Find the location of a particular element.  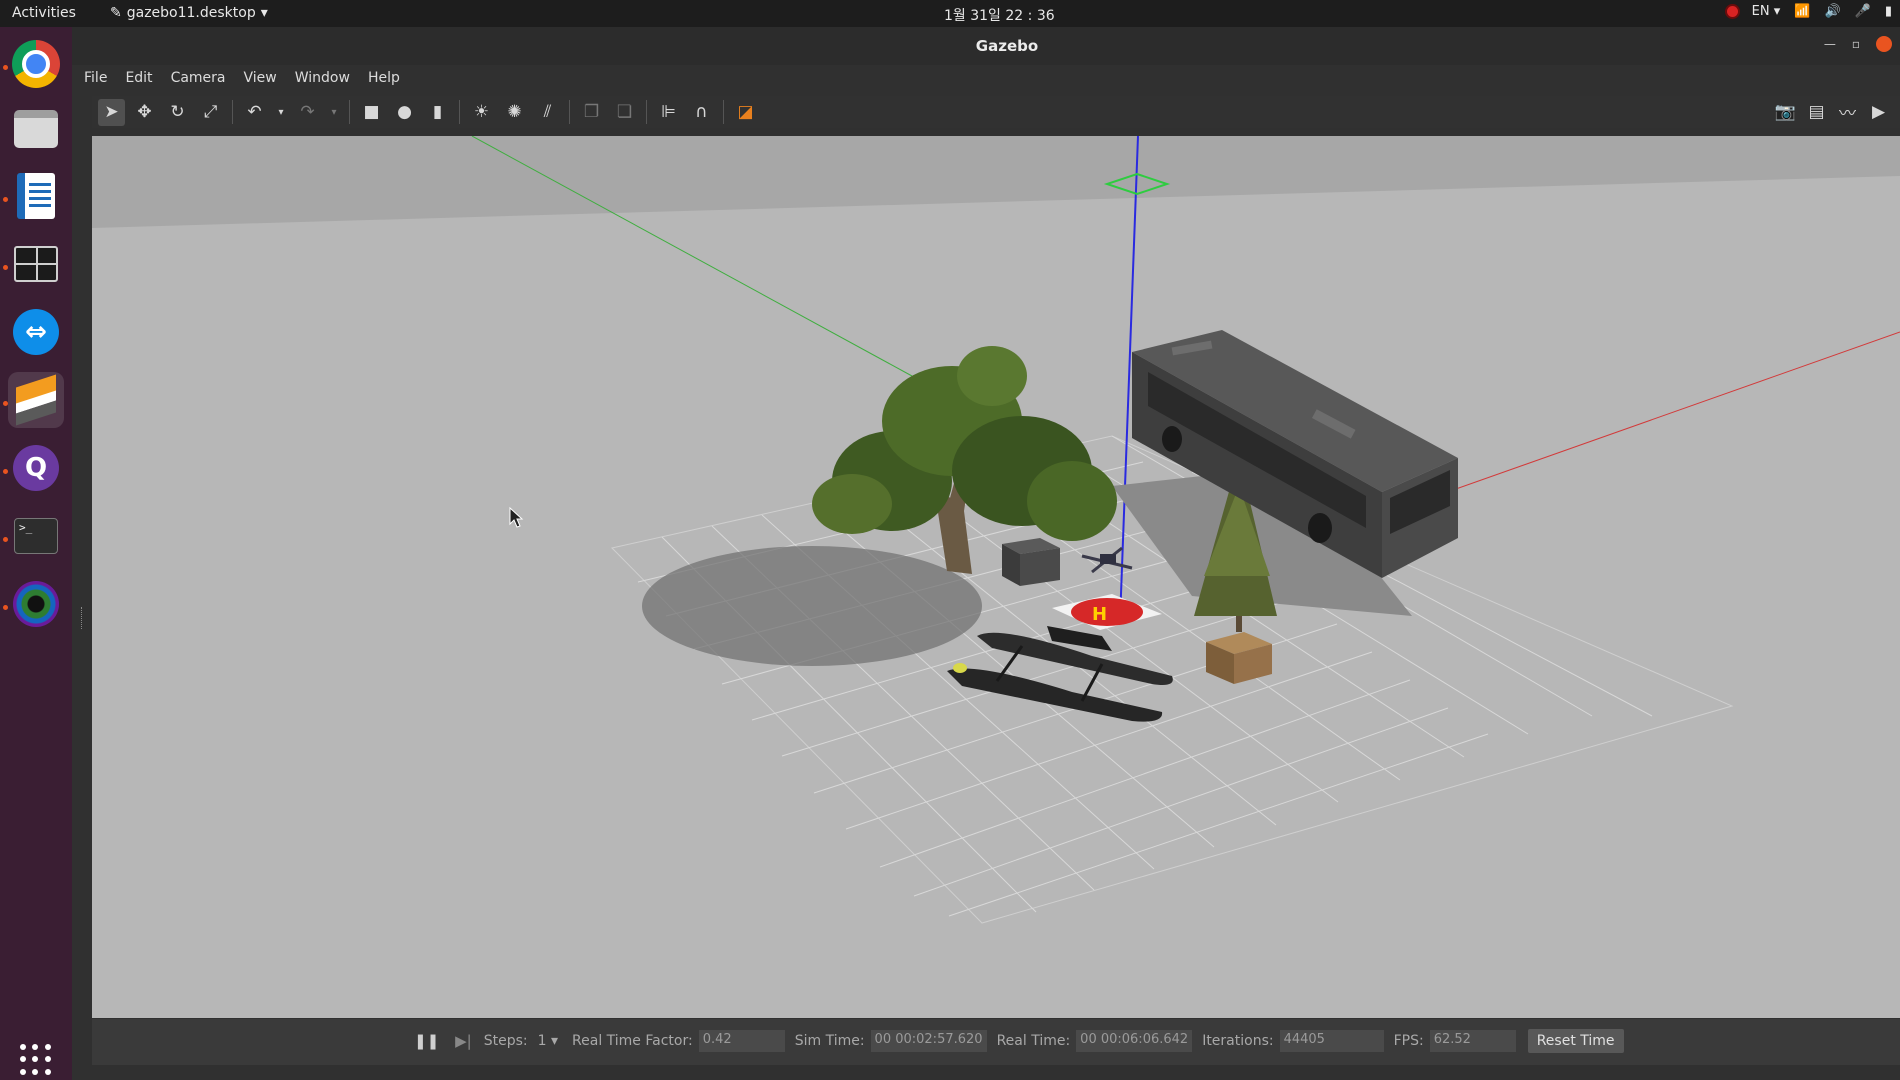

chrome-icon is located at coordinates (36, 64).